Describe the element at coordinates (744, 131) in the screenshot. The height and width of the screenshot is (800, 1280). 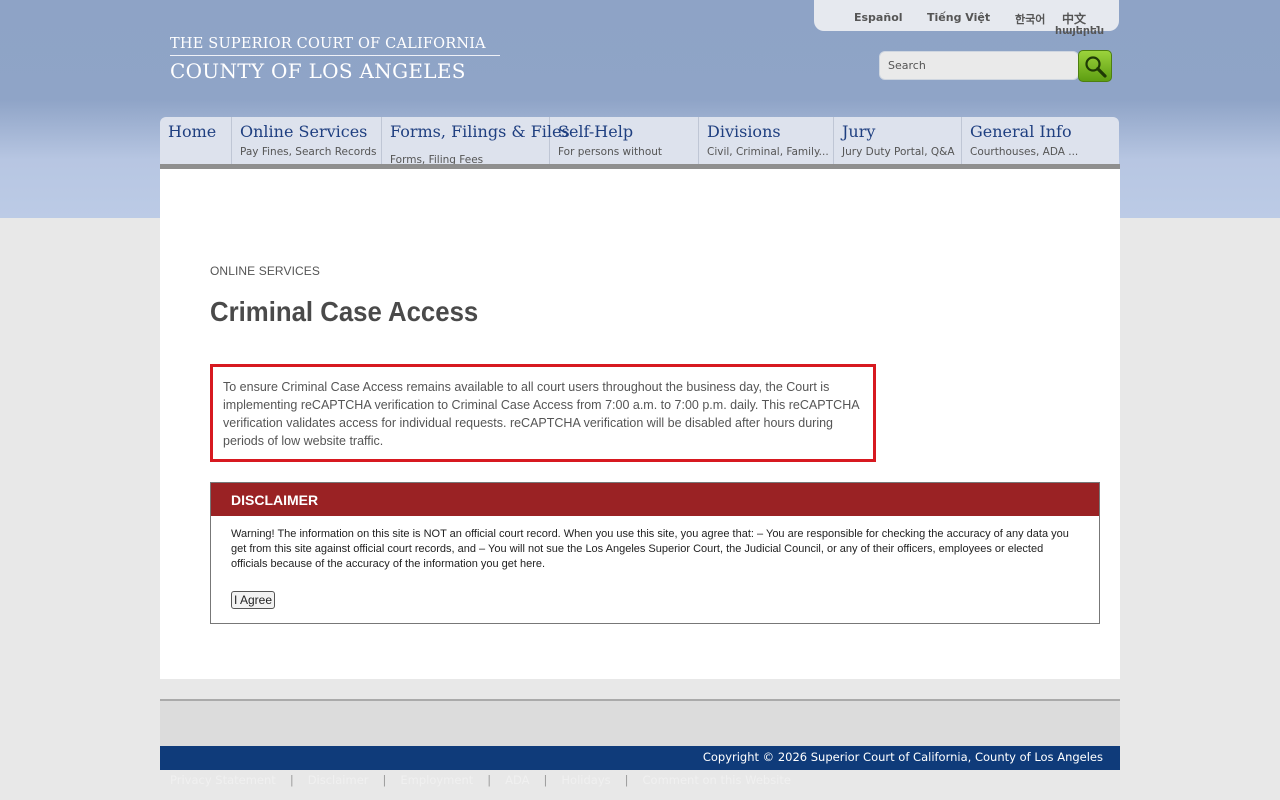
I see `nav-title: Divisions` at that location.